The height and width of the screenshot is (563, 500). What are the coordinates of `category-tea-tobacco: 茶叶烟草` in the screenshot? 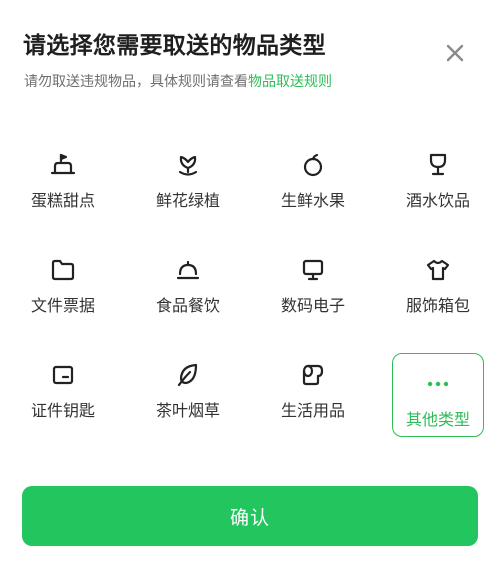 It's located at (188, 387).